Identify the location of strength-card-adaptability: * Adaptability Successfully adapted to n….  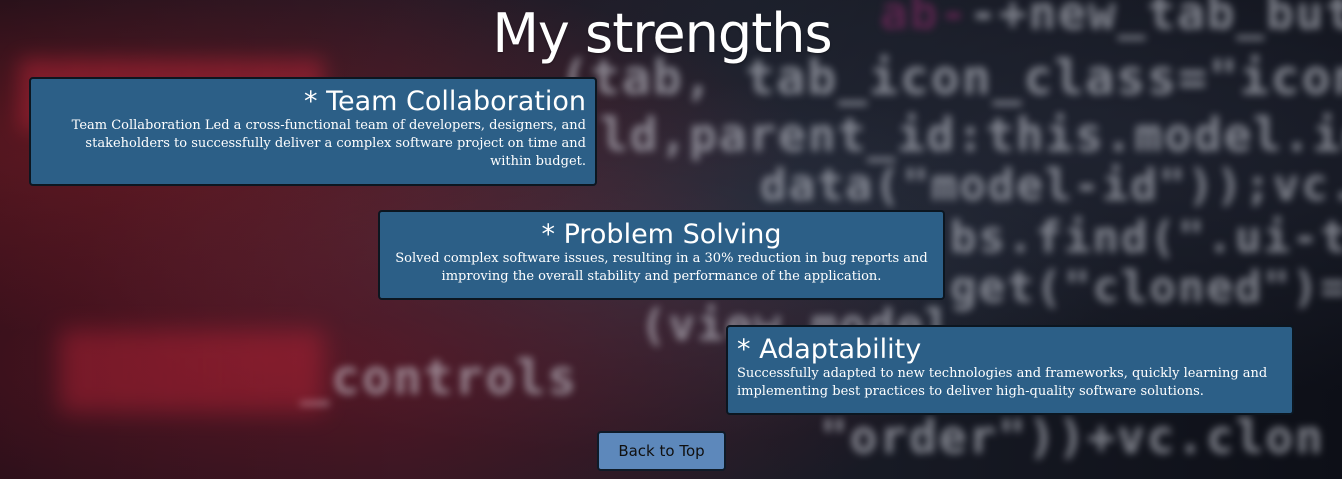
(1010, 370).